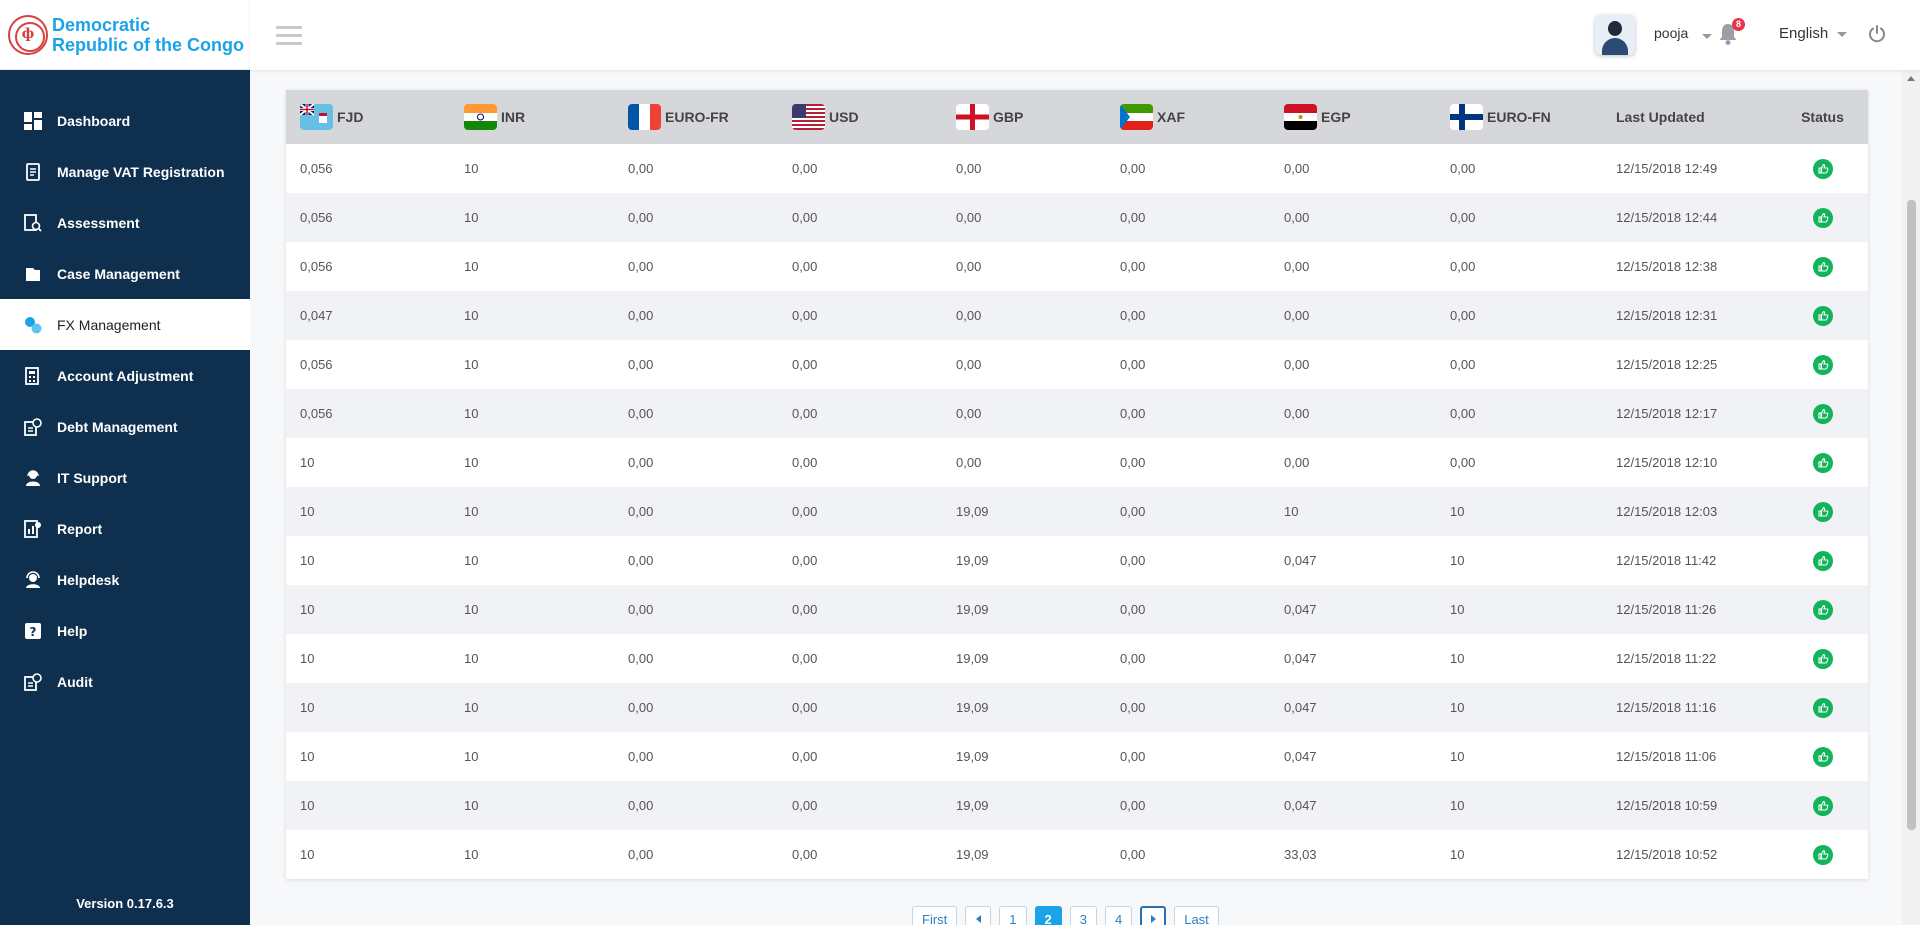 This screenshot has height=925, width=1920. Describe the element at coordinates (125, 273) in the screenshot. I see `sidebar-item-case-management: Case Management` at that location.